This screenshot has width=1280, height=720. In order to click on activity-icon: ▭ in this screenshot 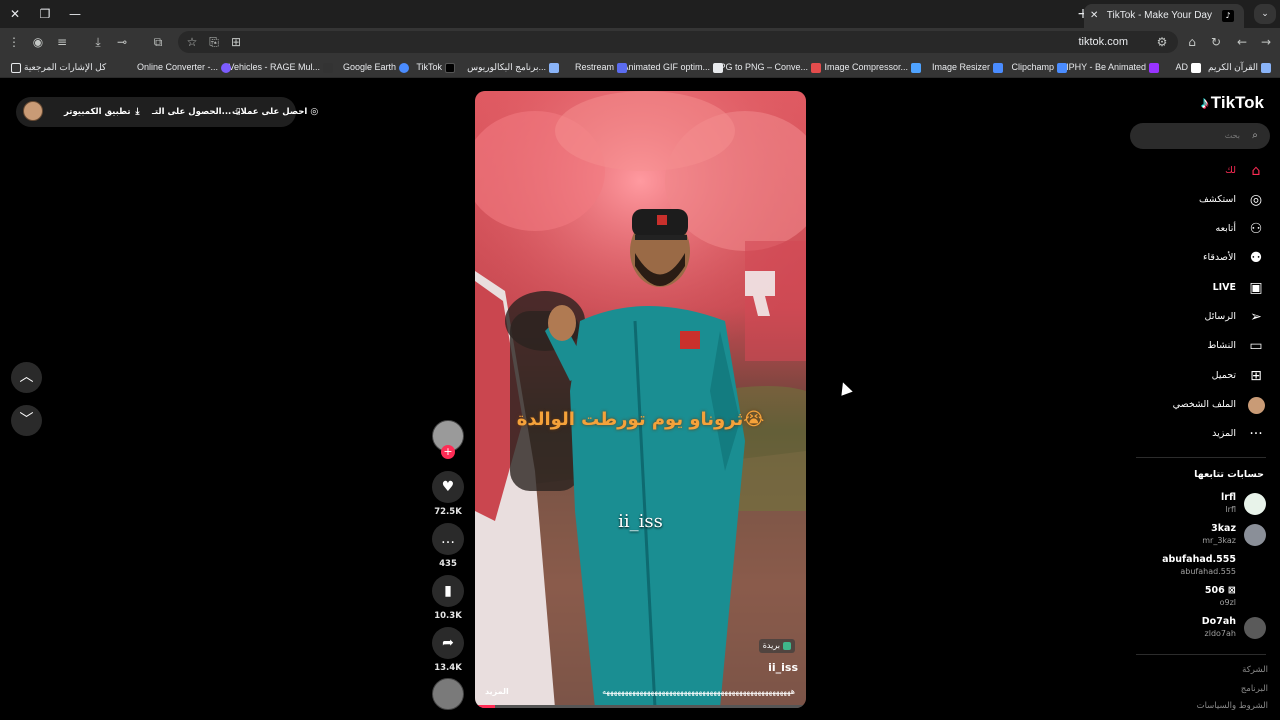, I will do `click(1256, 346)`.